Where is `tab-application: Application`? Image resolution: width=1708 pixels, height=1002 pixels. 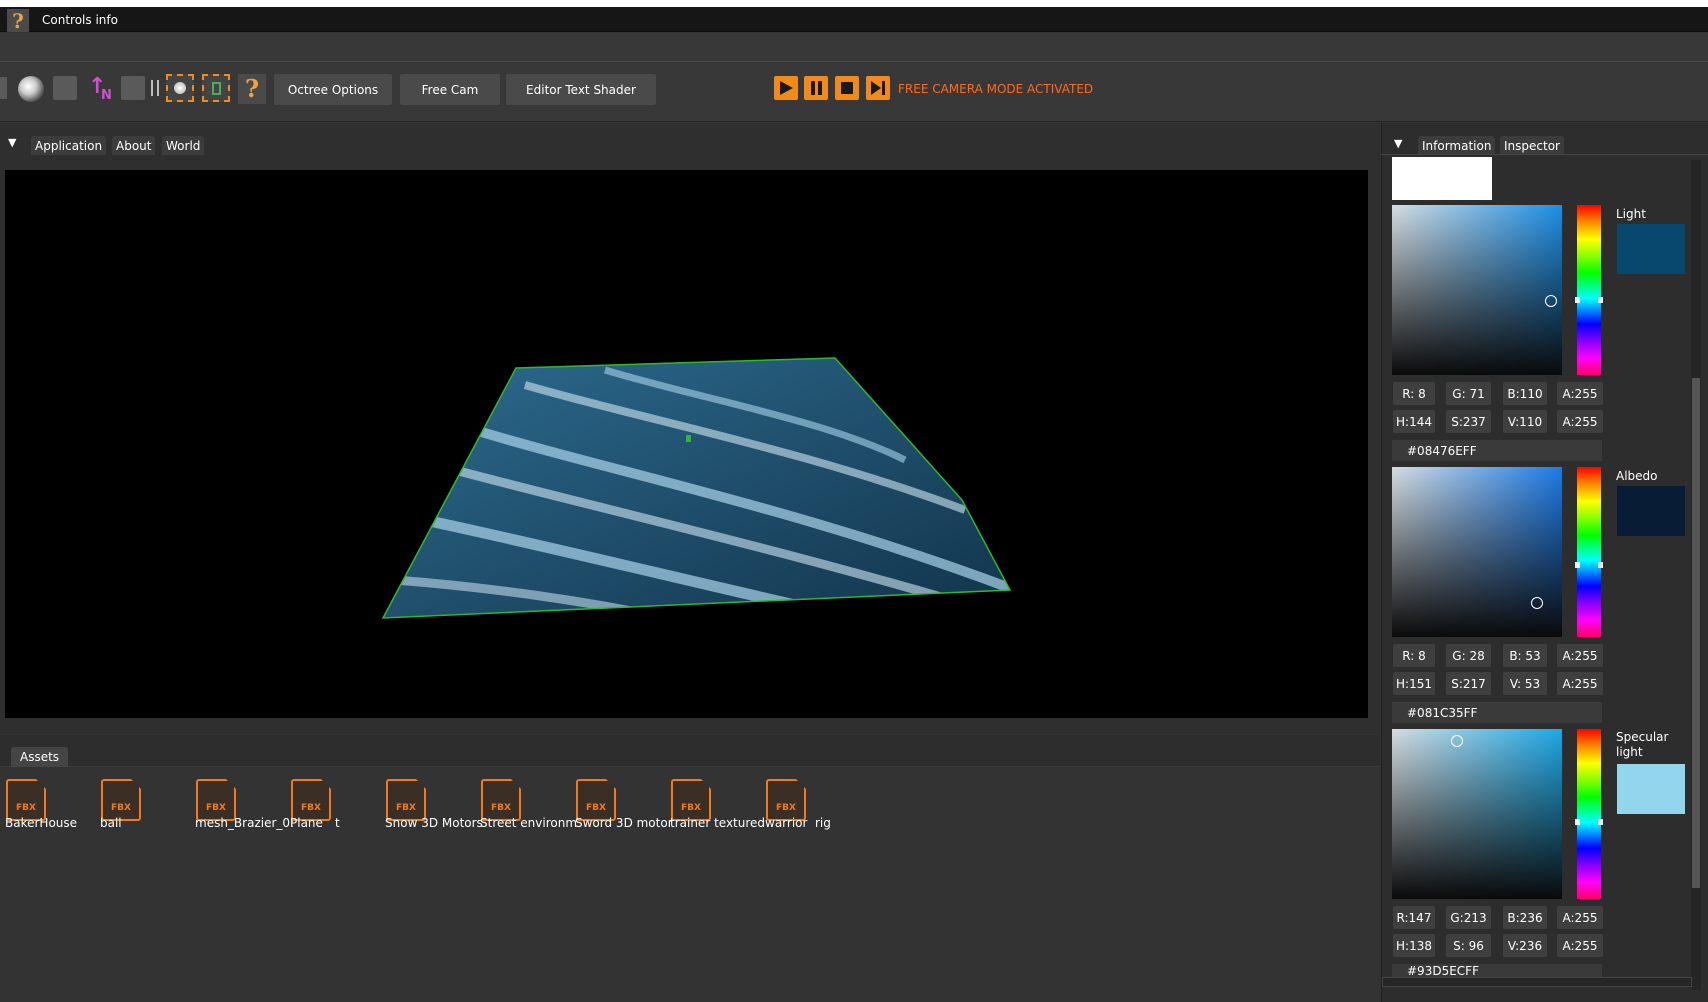
tab-application: Application is located at coordinates (69, 145).